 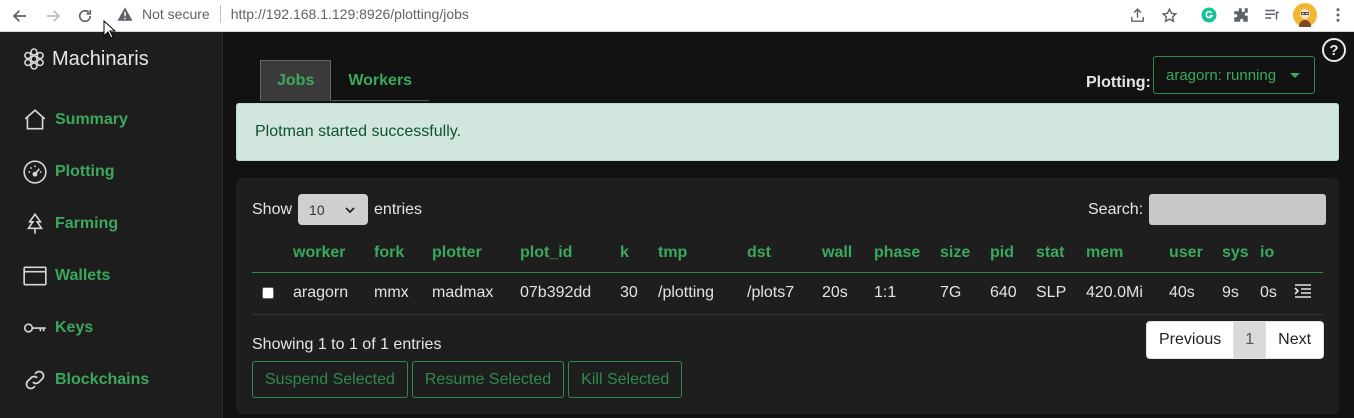 What do you see at coordinates (787, 132) in the screenshot?
I see `success-alert: Plotman started successfully.` at bounding box center [787, 132].